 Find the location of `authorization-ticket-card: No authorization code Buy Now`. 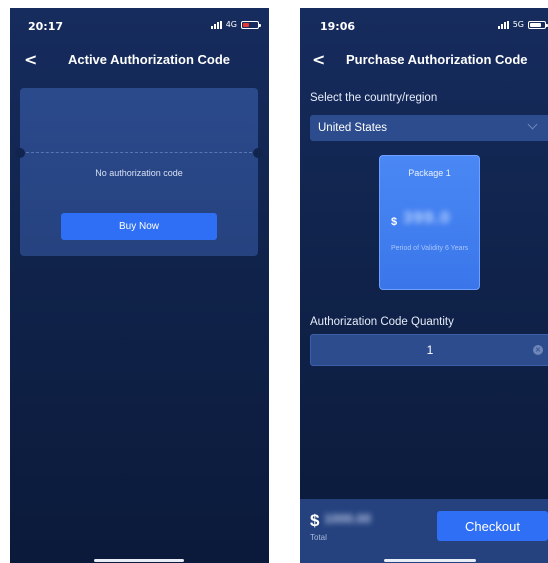

authorization-ticket-card: No authorization code Buy Now is located at coordinates (139, 172).